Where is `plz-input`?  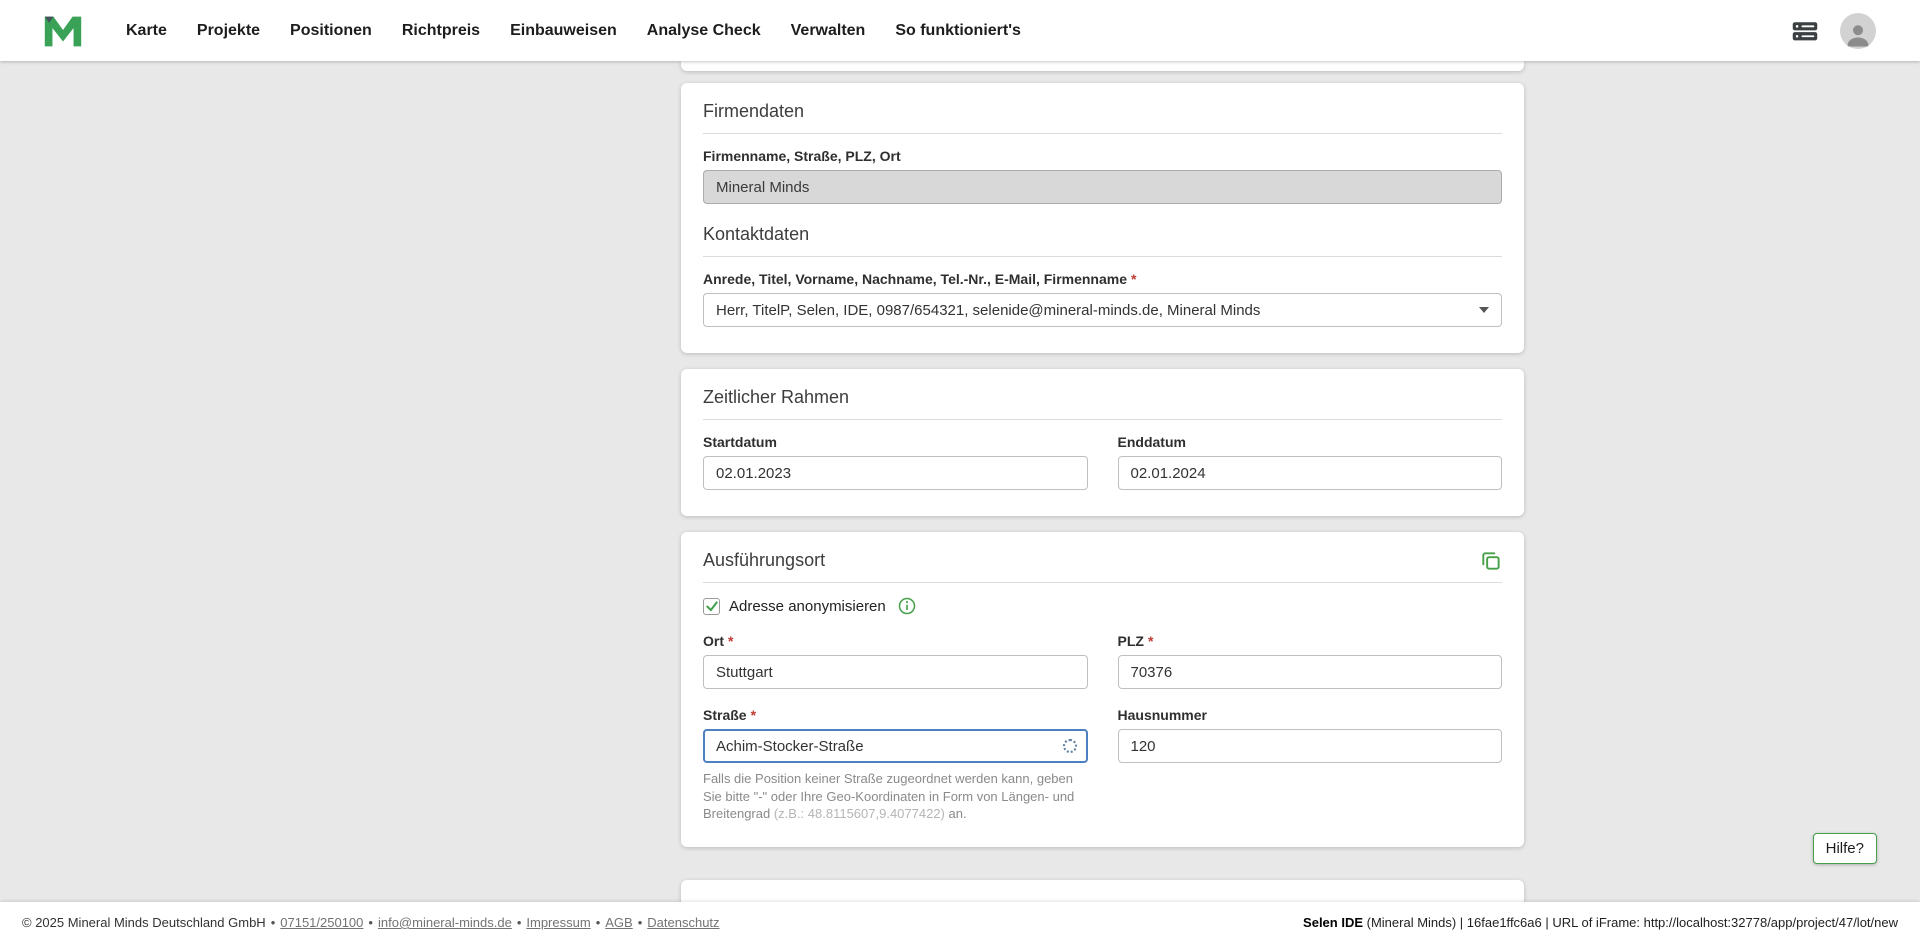 plz-input is located at coordinates (1309, 672).